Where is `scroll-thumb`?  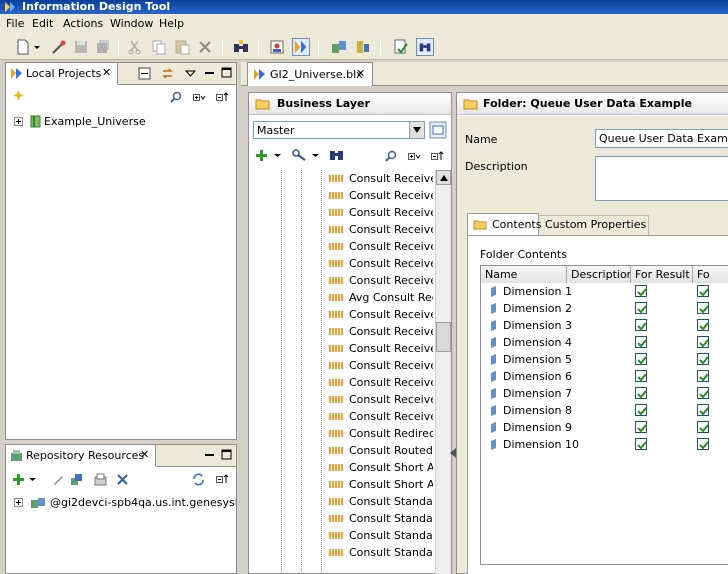
scroll-thumb is located at coordinates (443, 337).